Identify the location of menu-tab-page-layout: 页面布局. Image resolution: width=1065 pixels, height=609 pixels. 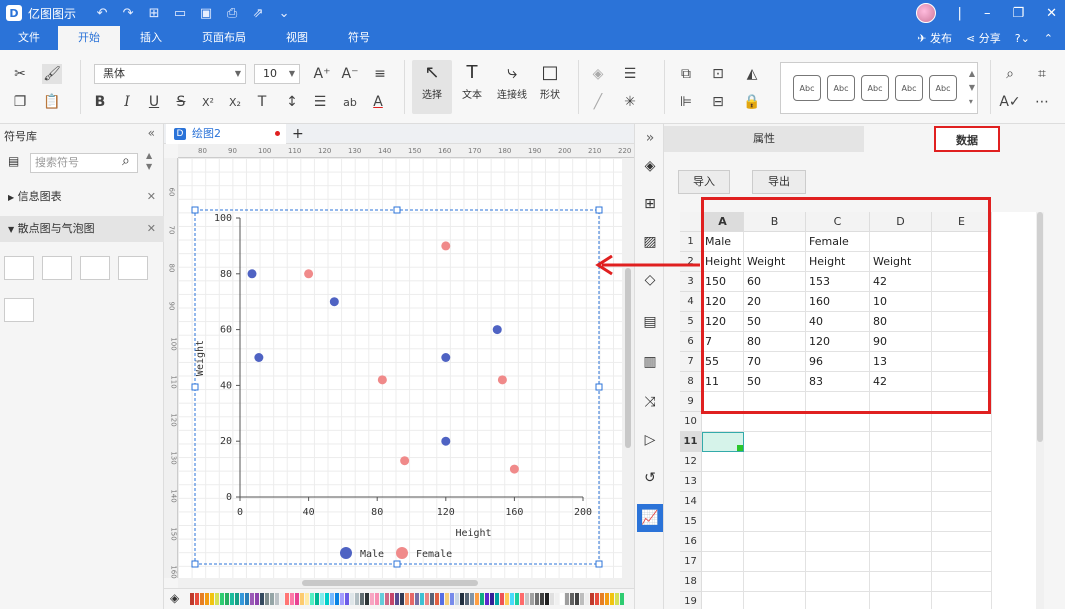
(224, 38).